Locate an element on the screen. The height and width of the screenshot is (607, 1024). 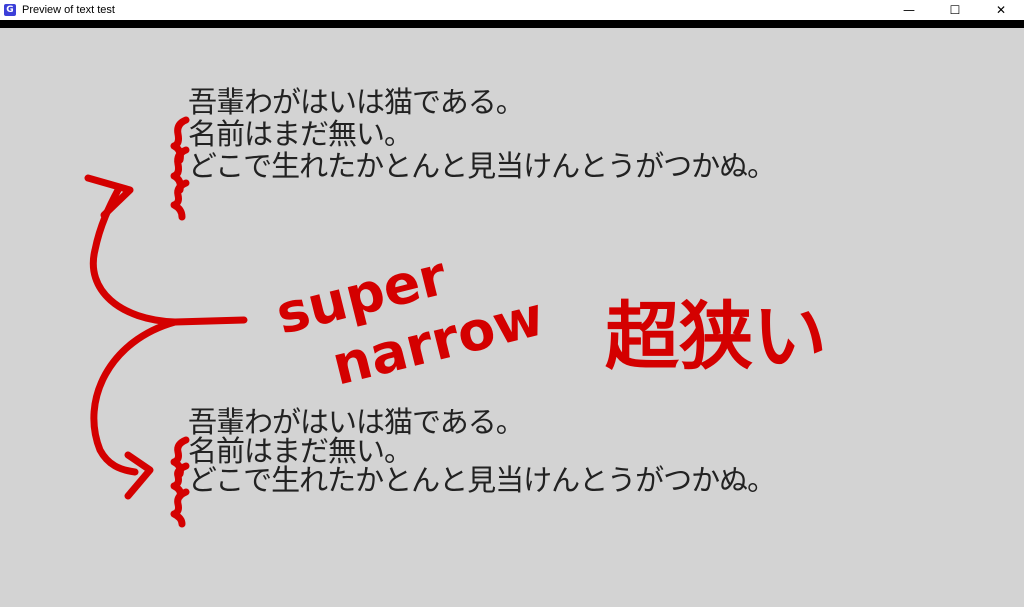
maximize-button: ☐ is located at coordinates (955, 10).